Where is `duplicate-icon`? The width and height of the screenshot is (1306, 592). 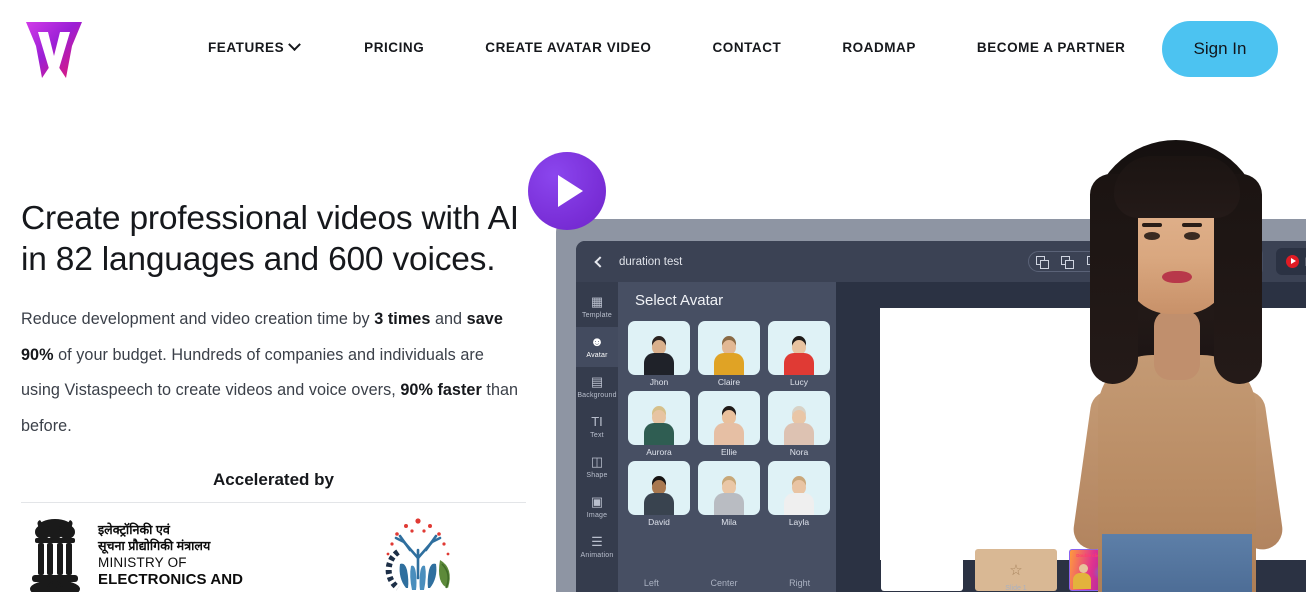
duplicate-icon is located at coordinates (1067, 262).